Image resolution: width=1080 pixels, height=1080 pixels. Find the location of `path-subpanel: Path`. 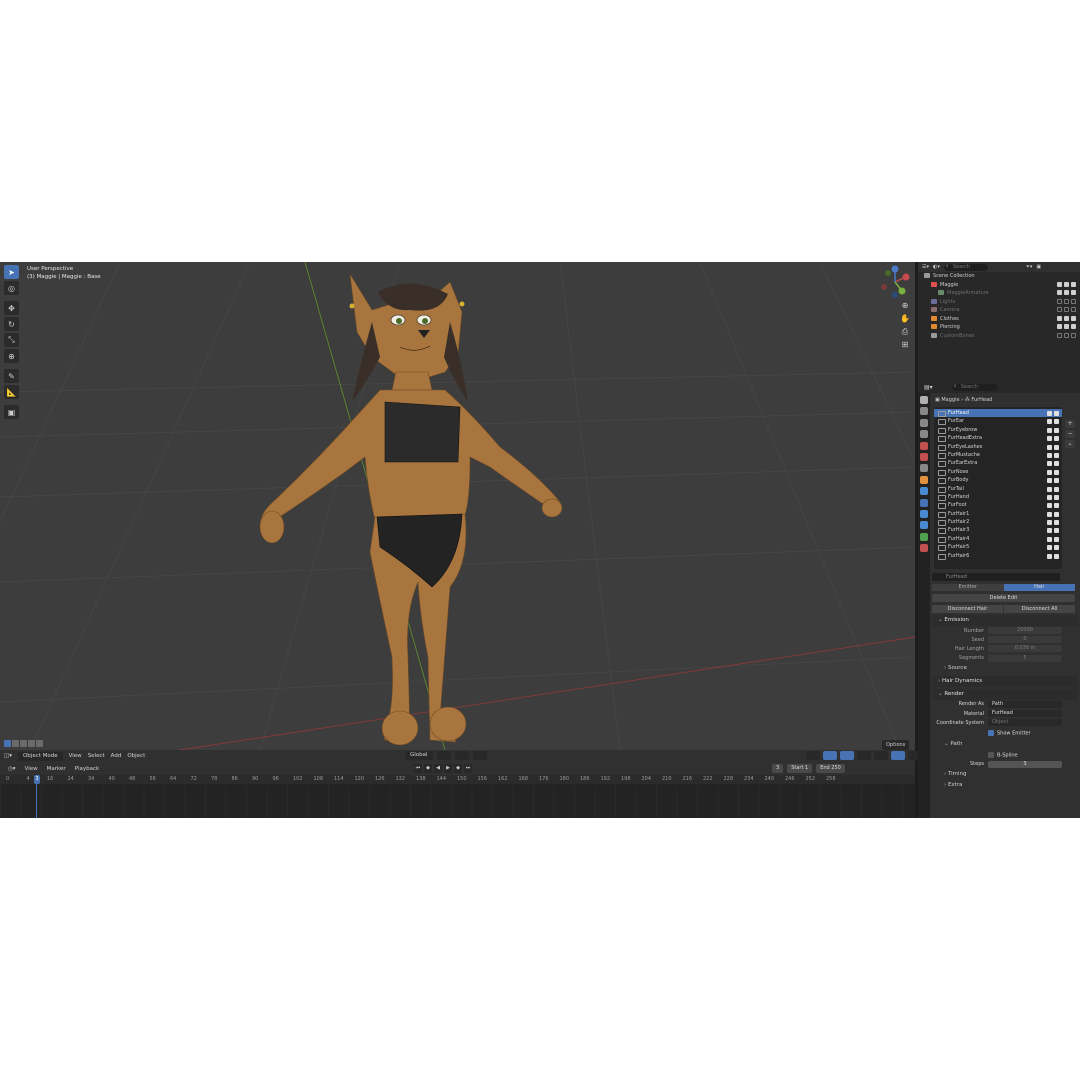

path-subpanel: Path is located at coordinates (1006, 744).